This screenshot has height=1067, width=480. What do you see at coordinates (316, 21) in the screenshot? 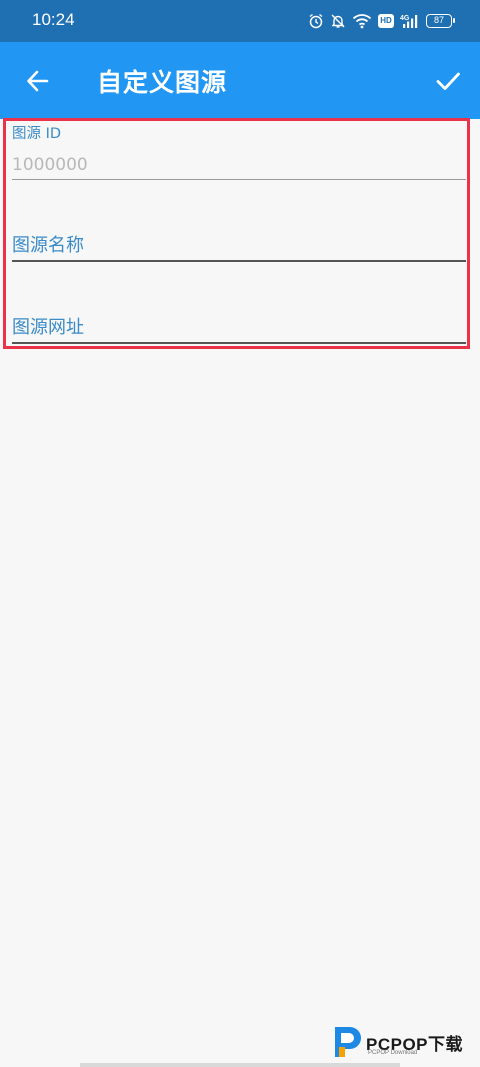
I see `alarm-icon` at bounding box center [316, 21].